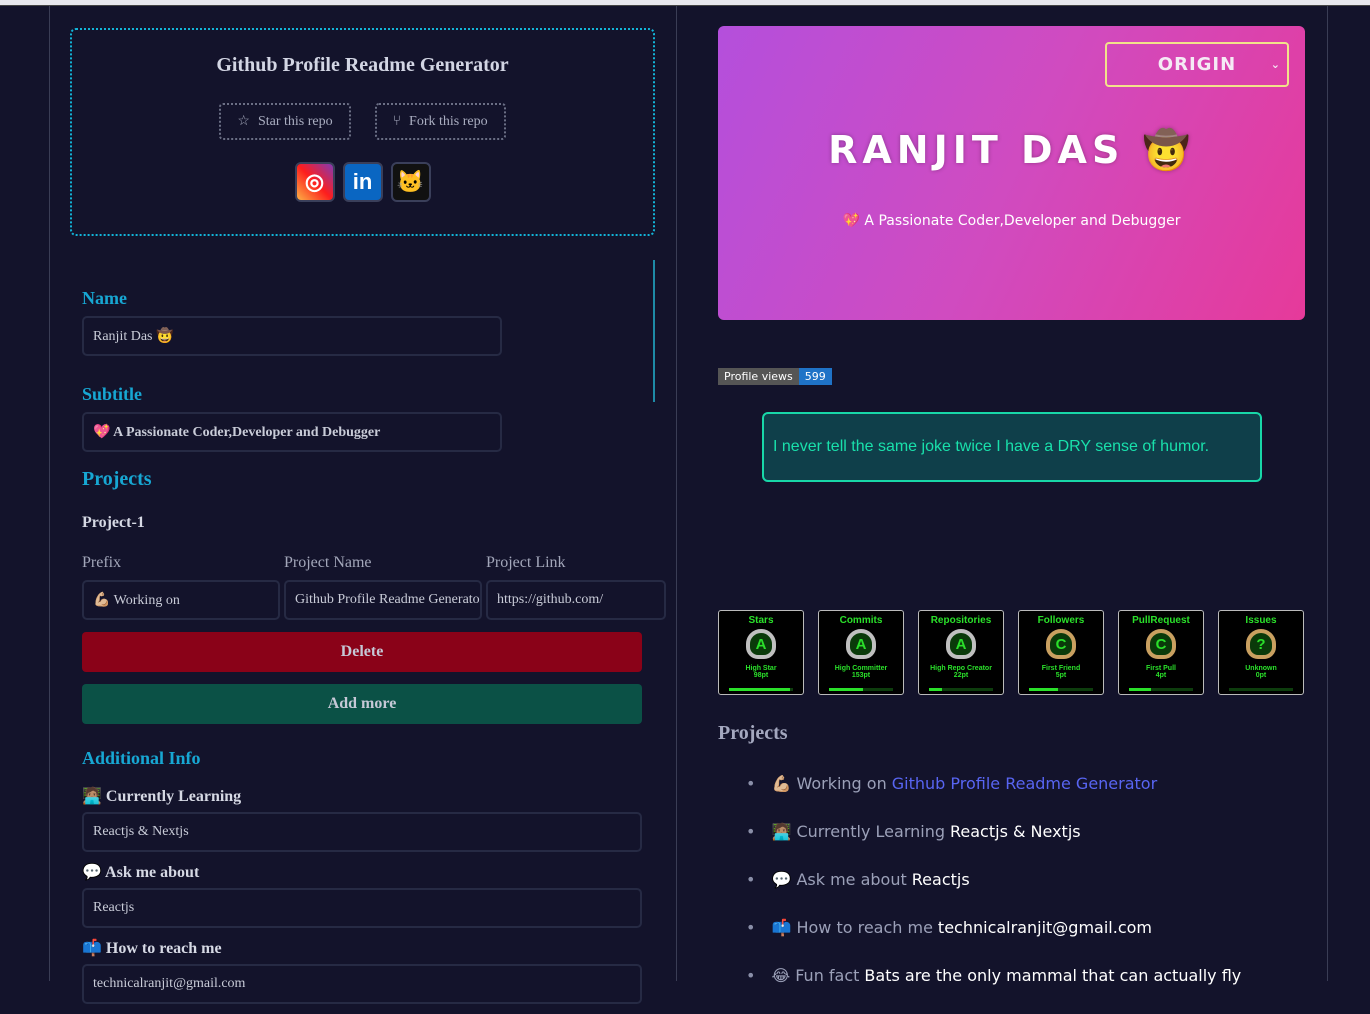  I want to click on project-title: Project-1, so click(113, 522).